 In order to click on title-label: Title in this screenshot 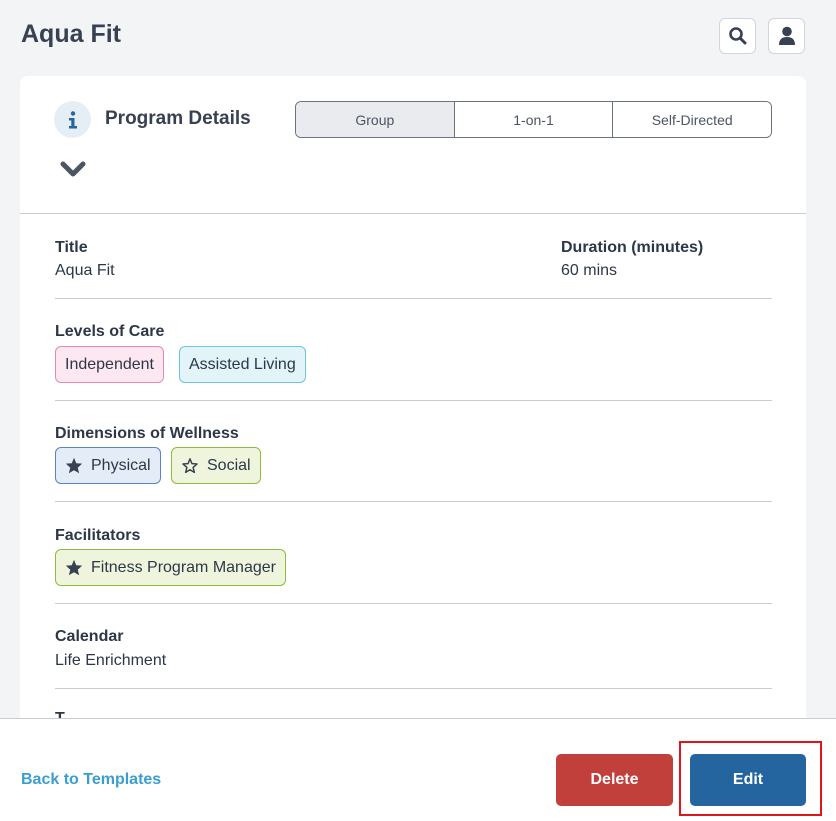, I will do `click(71, 247)`.